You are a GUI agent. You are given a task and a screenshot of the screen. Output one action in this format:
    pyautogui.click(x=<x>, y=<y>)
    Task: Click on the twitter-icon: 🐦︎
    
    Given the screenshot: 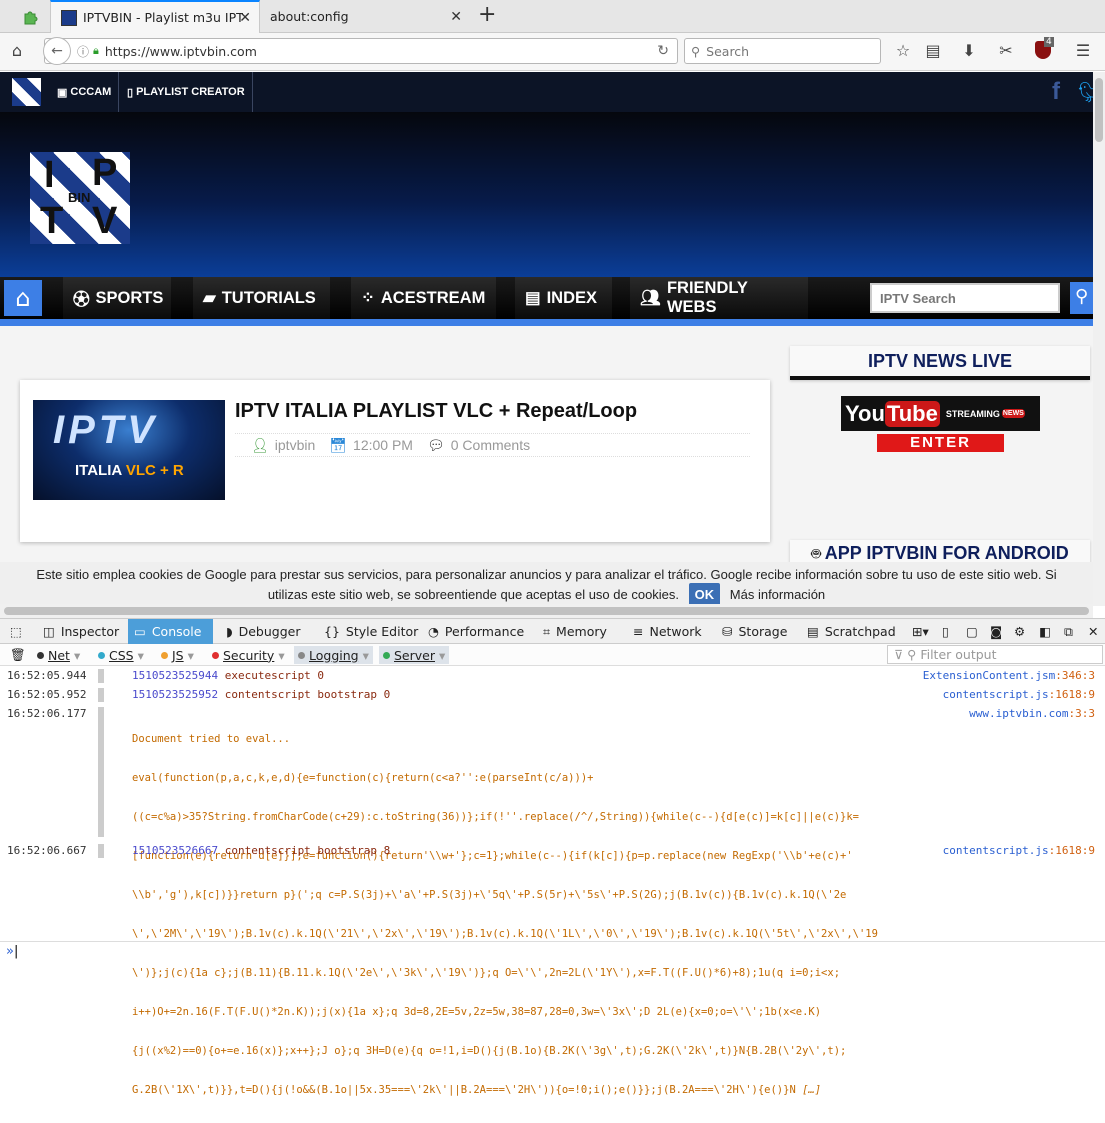 What is the action you would take?
    pyautogui.click(x=1085, y=92)
    